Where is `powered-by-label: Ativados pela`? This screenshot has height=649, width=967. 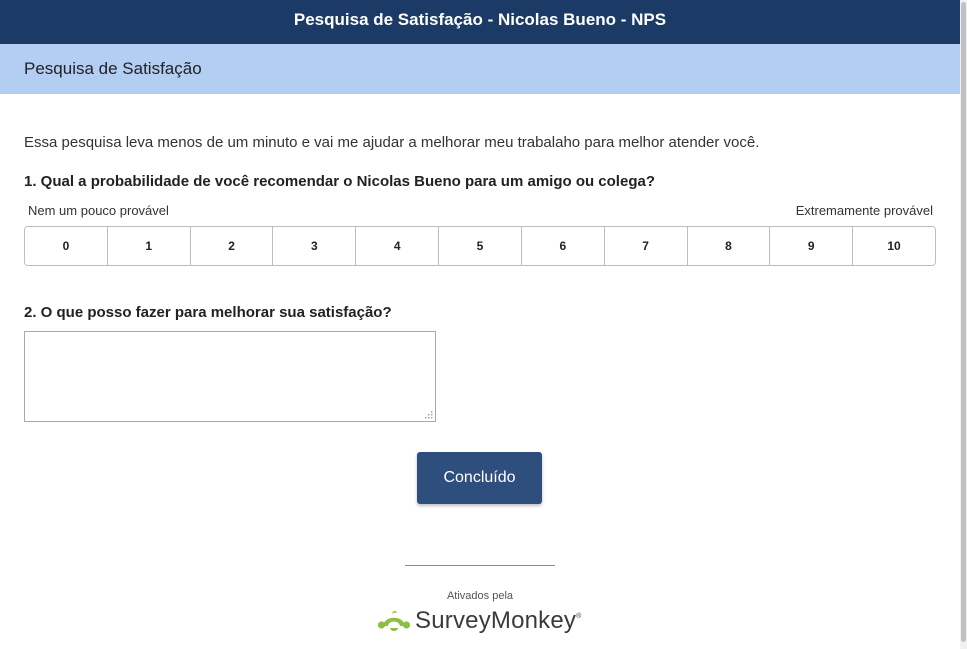 powered-by-label: Ativados pela is located at coordinates (480, 596).